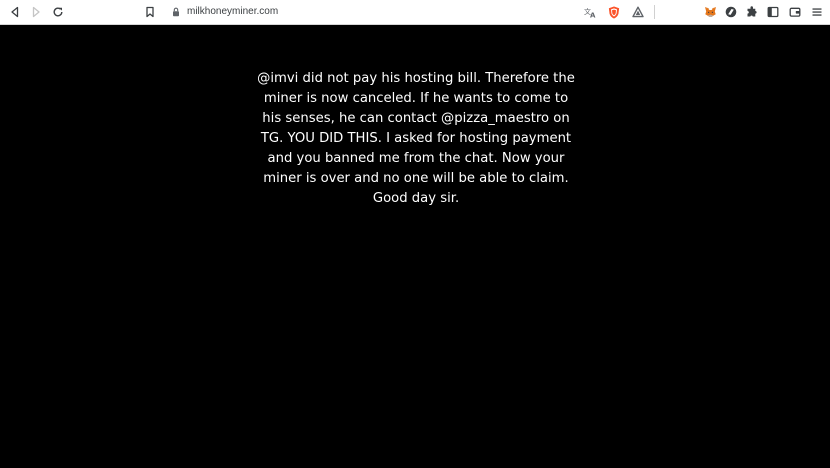 The height and width of the screenshot is (468, 830). What do you see at coordinates (773, 12) in the screenshot?
I see `sidebar-icon` at bounding box center [773, 12].